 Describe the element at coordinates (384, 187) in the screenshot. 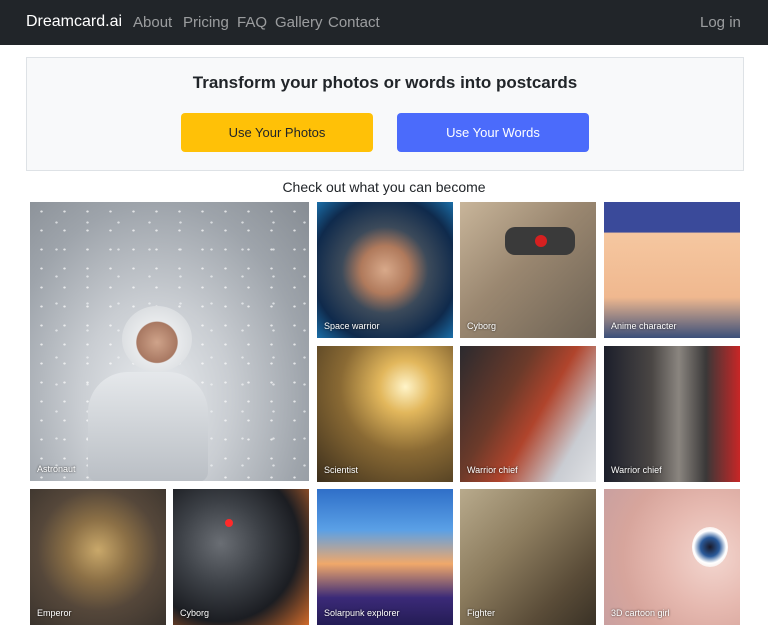

I see `gallery-heading: Check out what you can become` at that location.